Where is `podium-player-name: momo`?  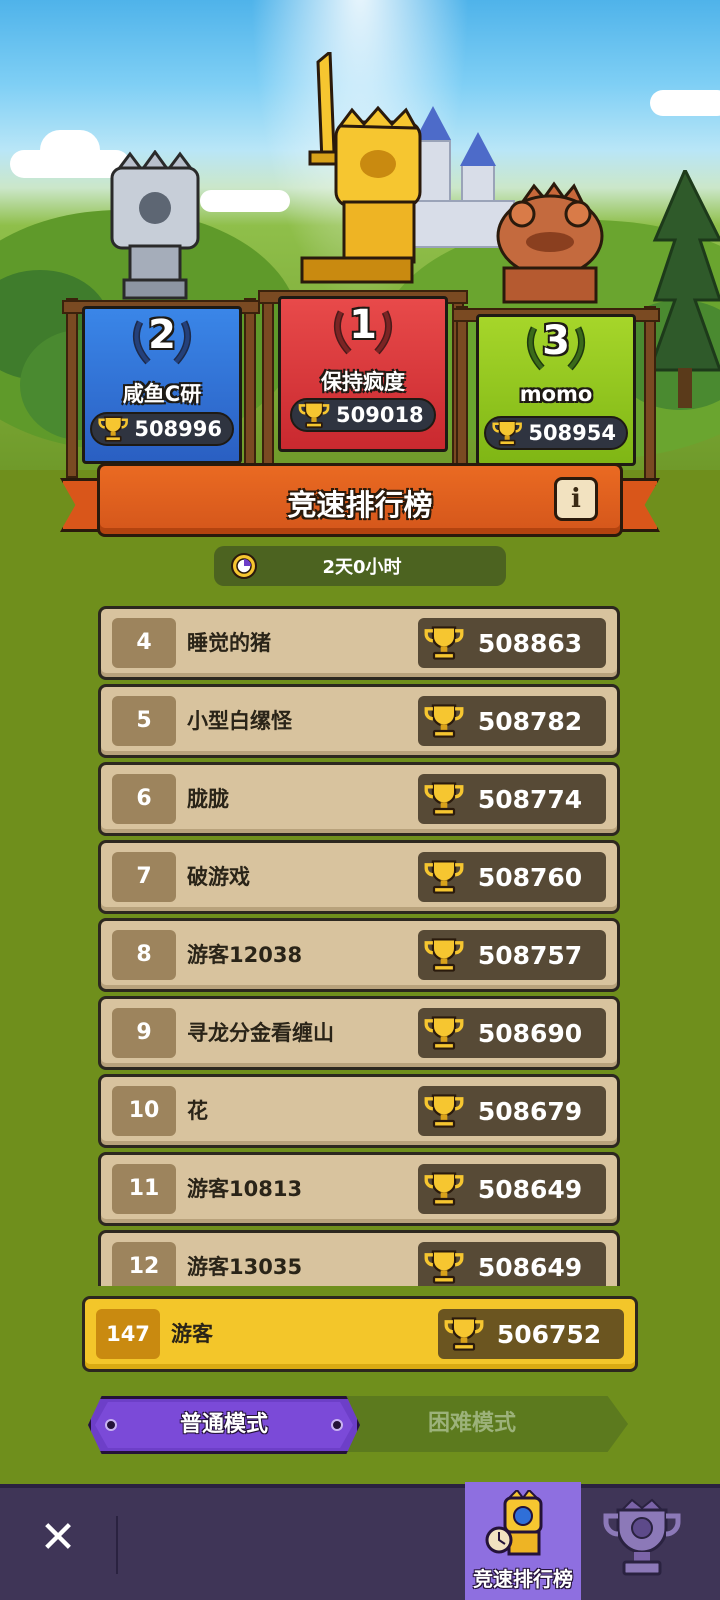
podium-player-name: momo is located at coordinates (556, 394).